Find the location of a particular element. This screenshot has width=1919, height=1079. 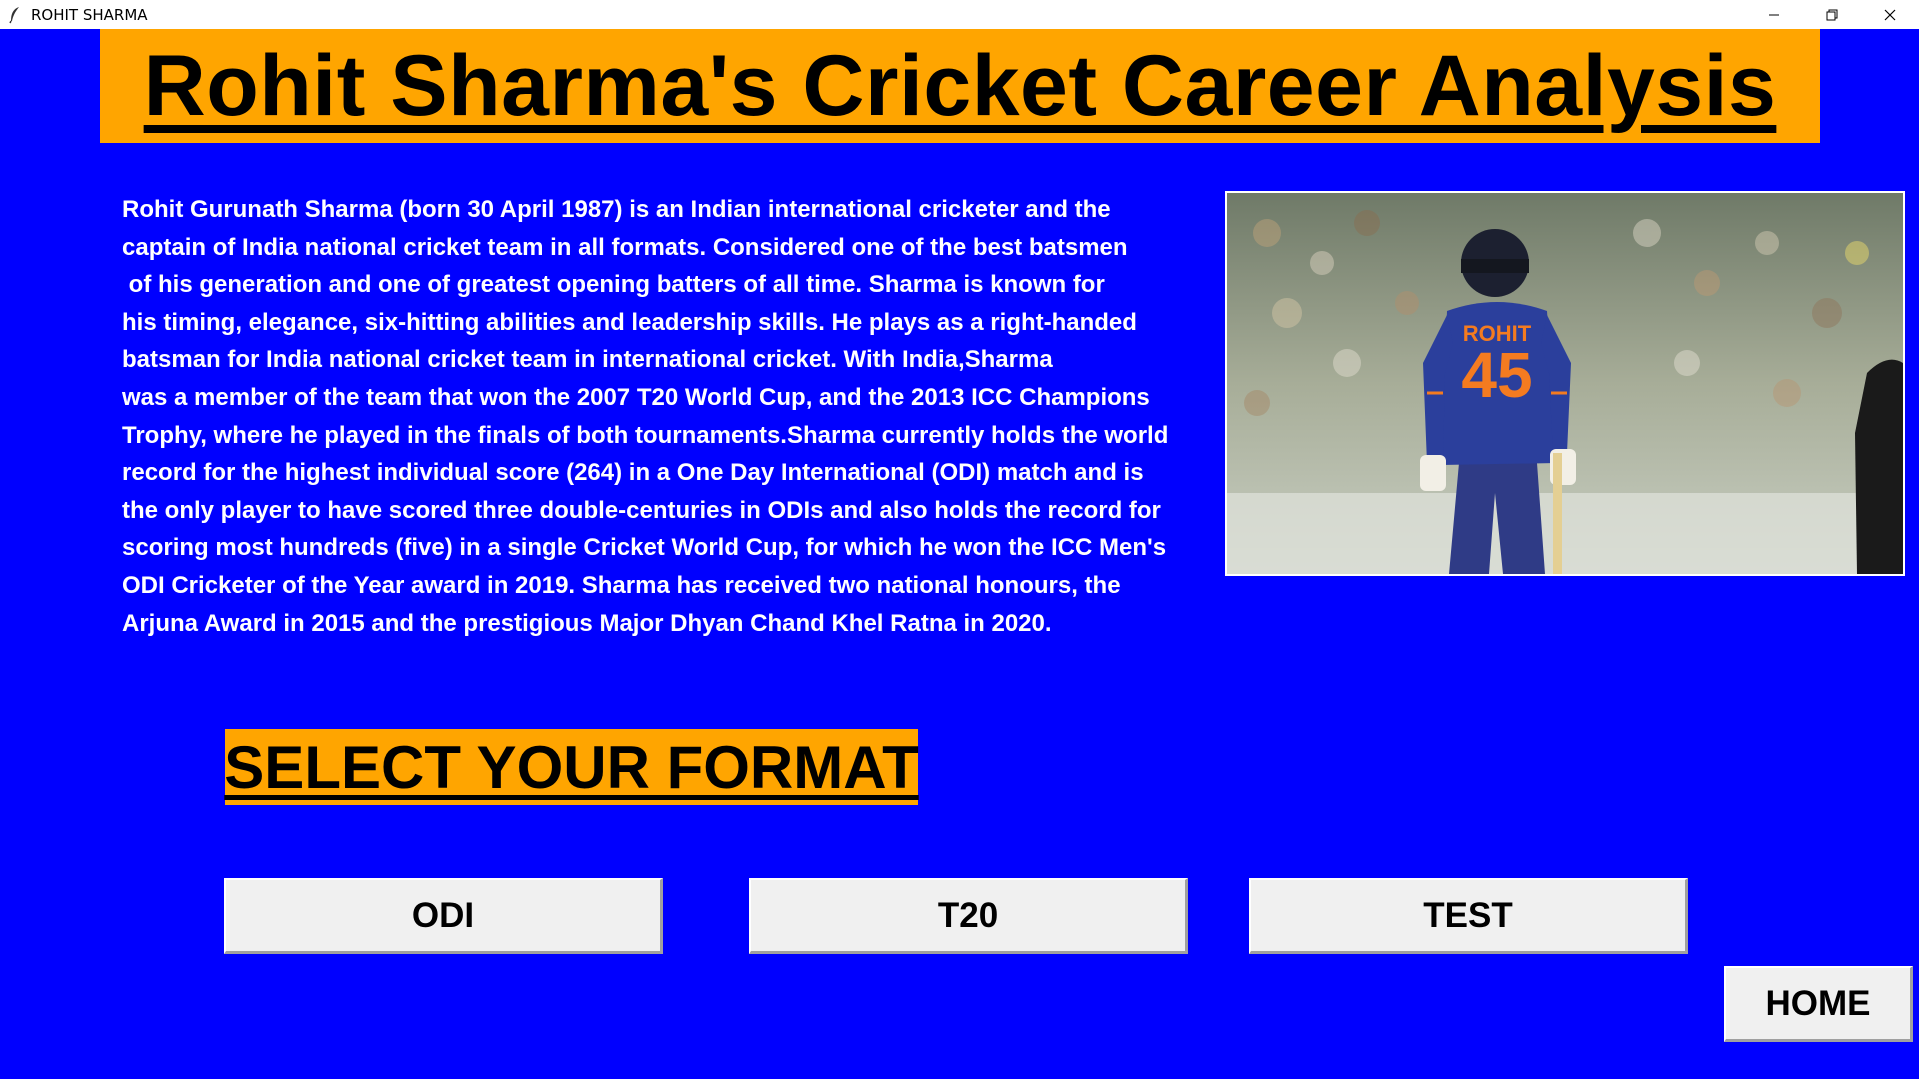

page-title: Rohit Sharma's Cricket Career Analysis is located at coordinates (960, 85).